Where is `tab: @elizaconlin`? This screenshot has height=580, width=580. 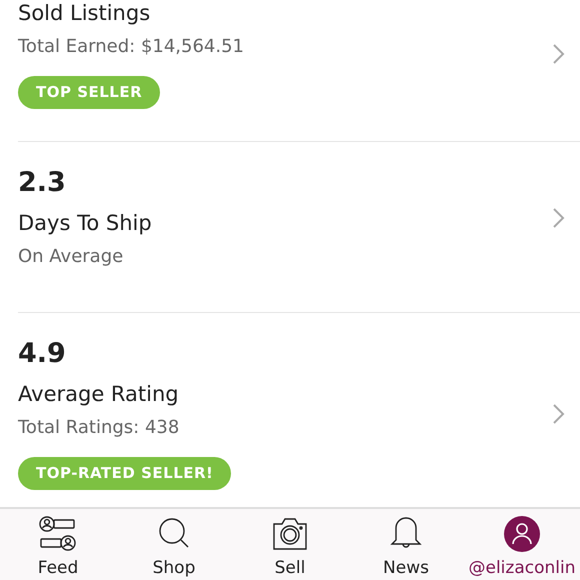
tab: @elizaconlin is located at coordinates (522, 544).